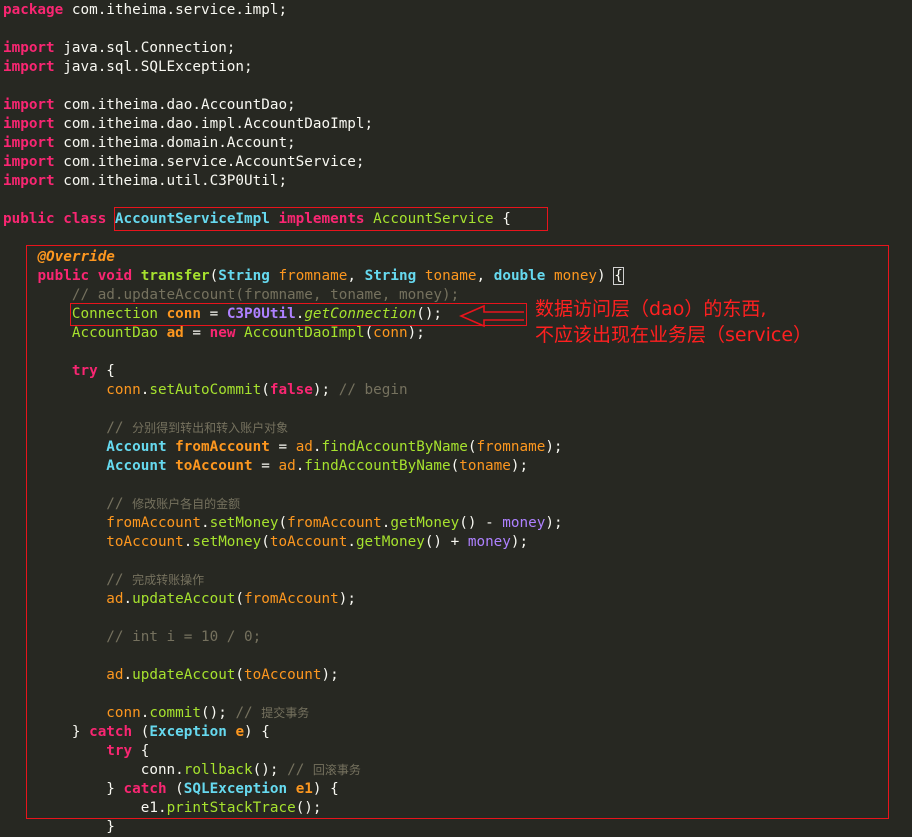  What do you see at coordinates (110, 827) in the screenshot?
I see `code-line-closing-brace: }` at bounding box center [110, 827].